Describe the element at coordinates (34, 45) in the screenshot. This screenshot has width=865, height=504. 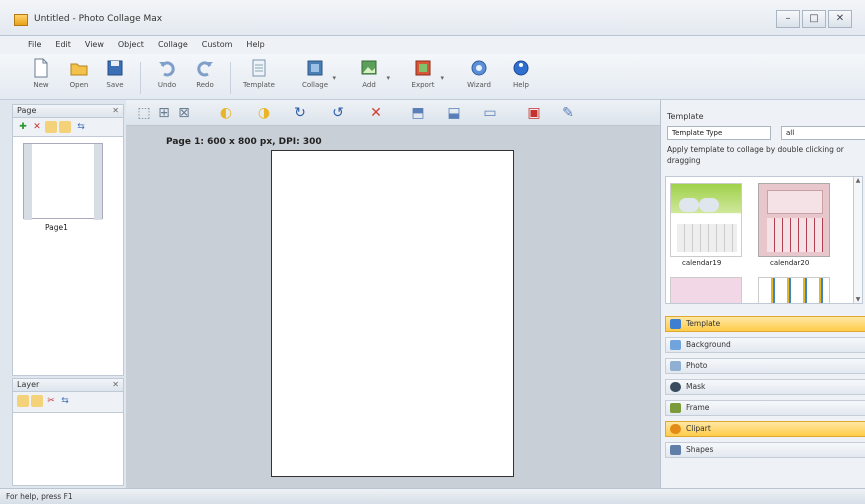
I see `menu-file: File` at that location.